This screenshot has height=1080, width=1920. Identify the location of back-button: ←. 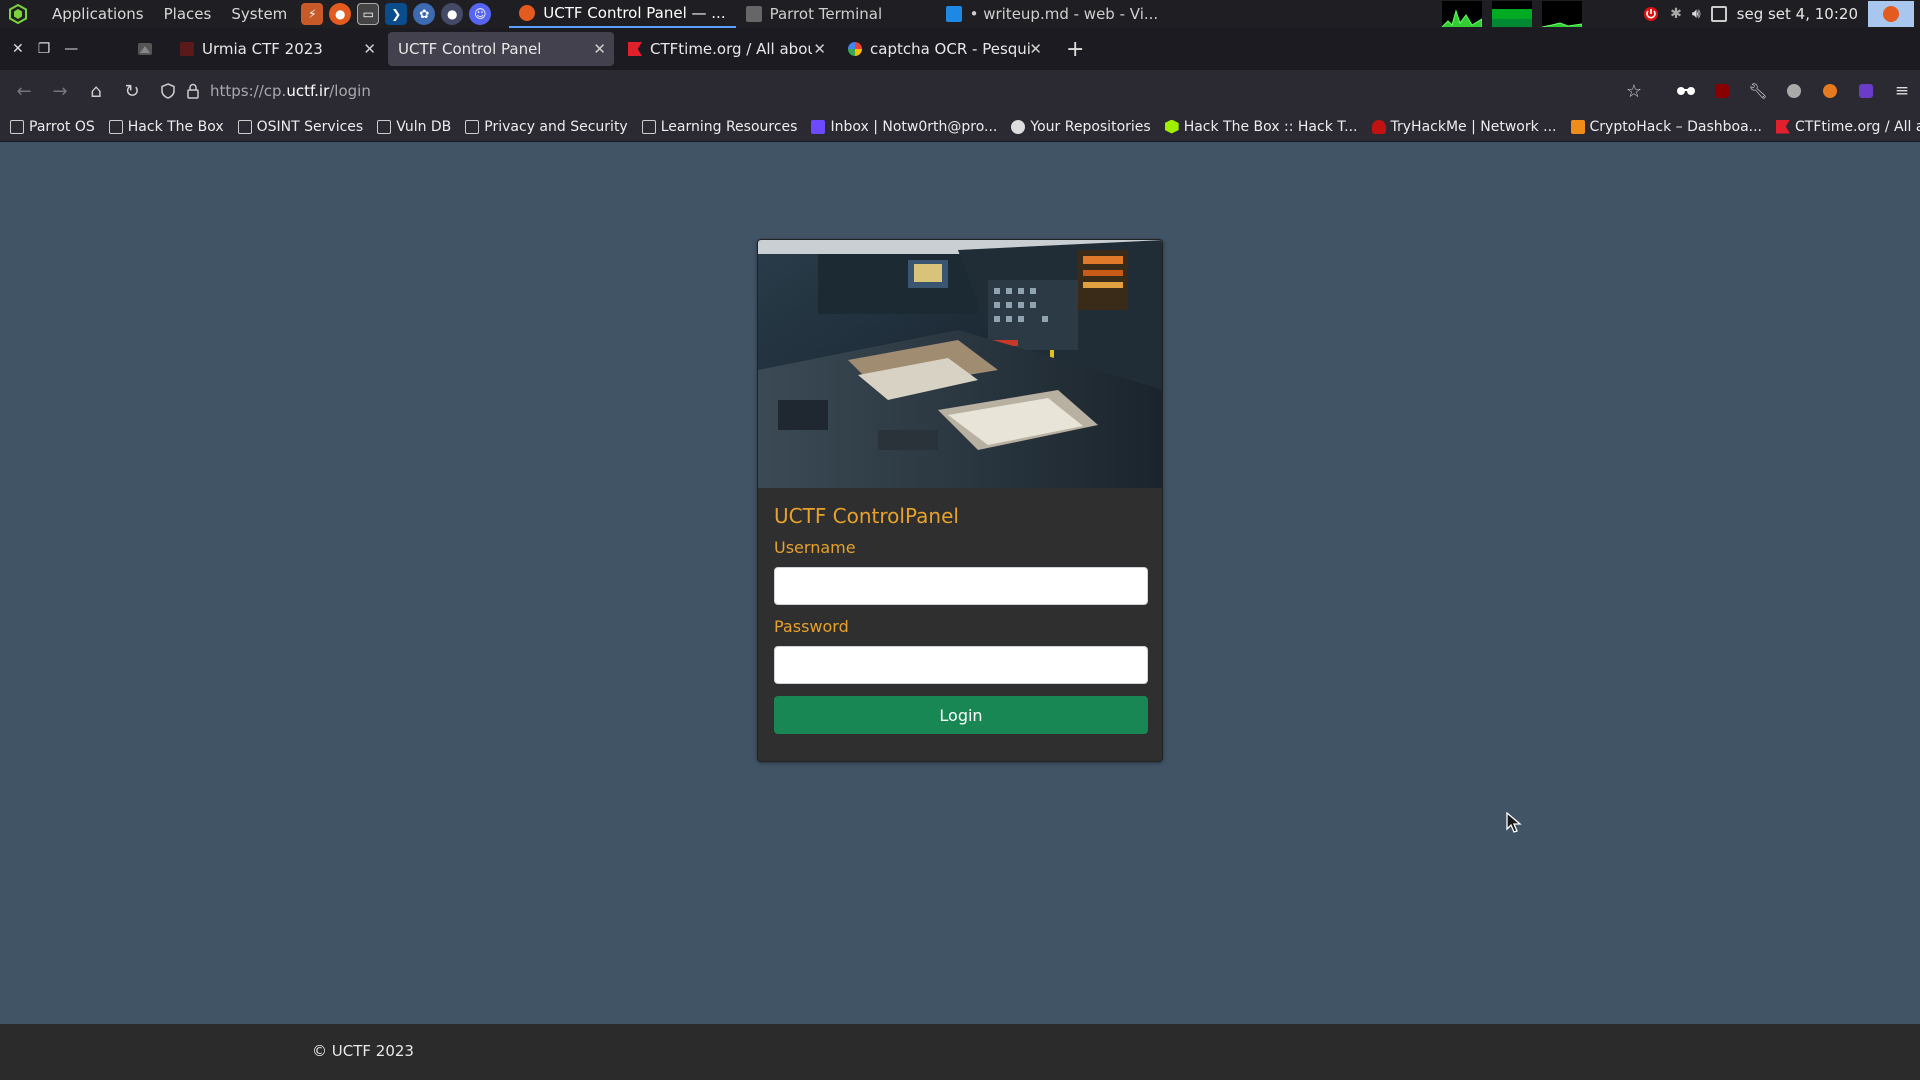
(24, 91).